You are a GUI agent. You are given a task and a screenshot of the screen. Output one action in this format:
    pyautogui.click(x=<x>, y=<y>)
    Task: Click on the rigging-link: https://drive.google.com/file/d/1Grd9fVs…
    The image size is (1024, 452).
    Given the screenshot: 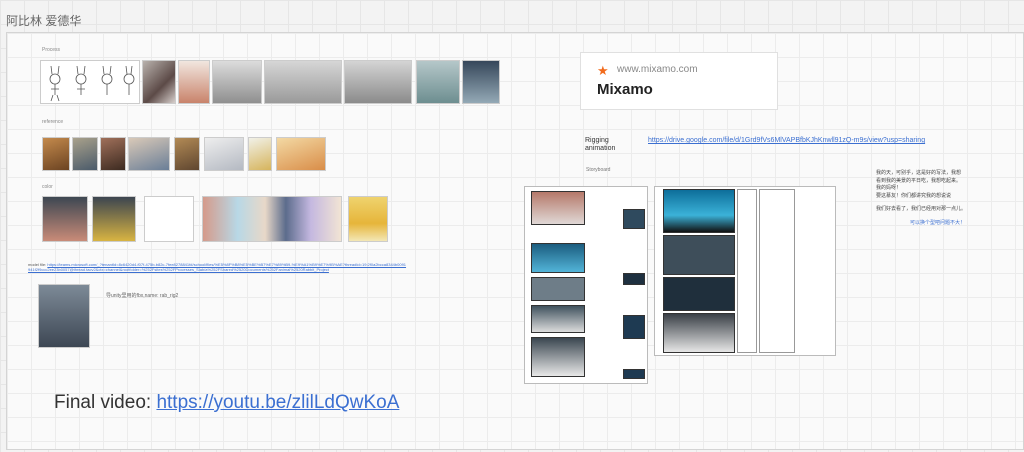 What is the action you would take?
    pyautogui.click(x=786, y=140)
    